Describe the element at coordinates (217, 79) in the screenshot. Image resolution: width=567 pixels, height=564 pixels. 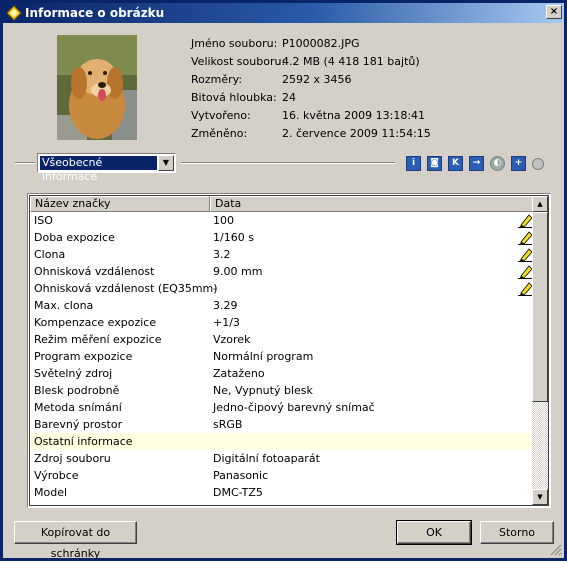
I see `dimensions-label: Rozměry:` at that location.